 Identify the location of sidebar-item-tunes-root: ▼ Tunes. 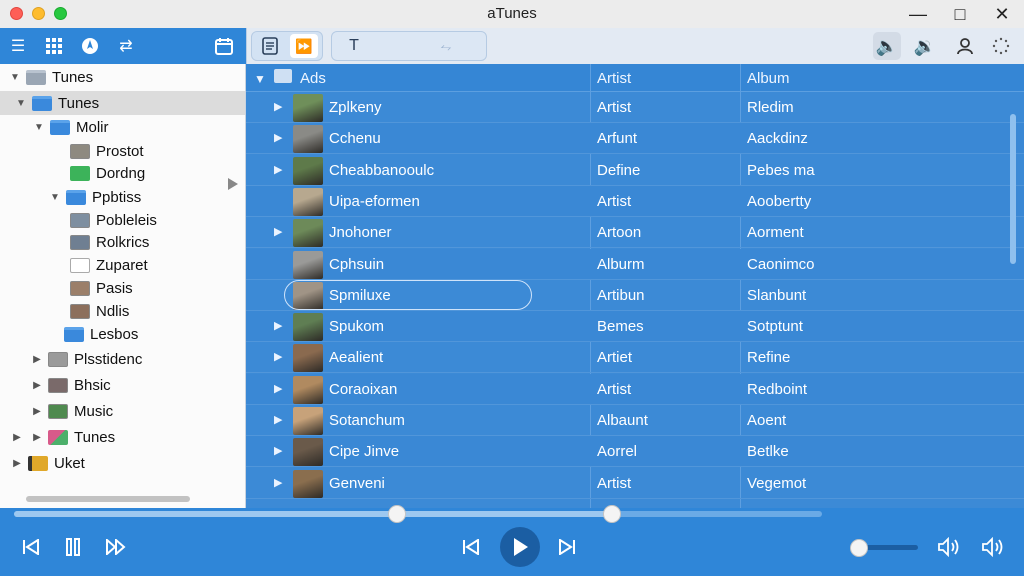
(50, 77).